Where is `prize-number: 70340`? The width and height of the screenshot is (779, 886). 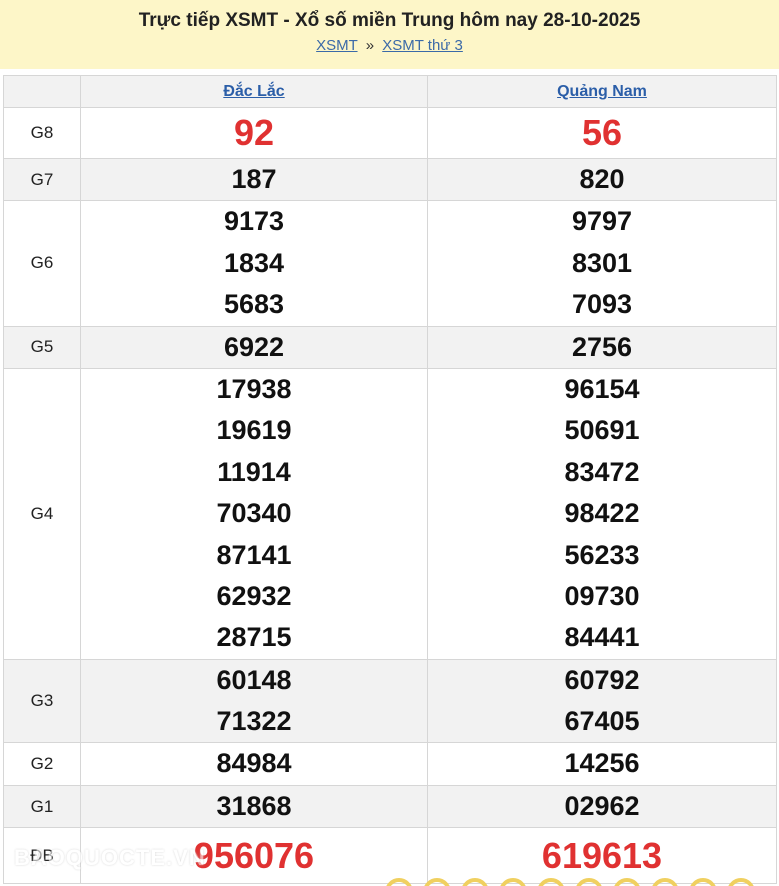
prize-number: 70340 is located at coordinates (254, 513).